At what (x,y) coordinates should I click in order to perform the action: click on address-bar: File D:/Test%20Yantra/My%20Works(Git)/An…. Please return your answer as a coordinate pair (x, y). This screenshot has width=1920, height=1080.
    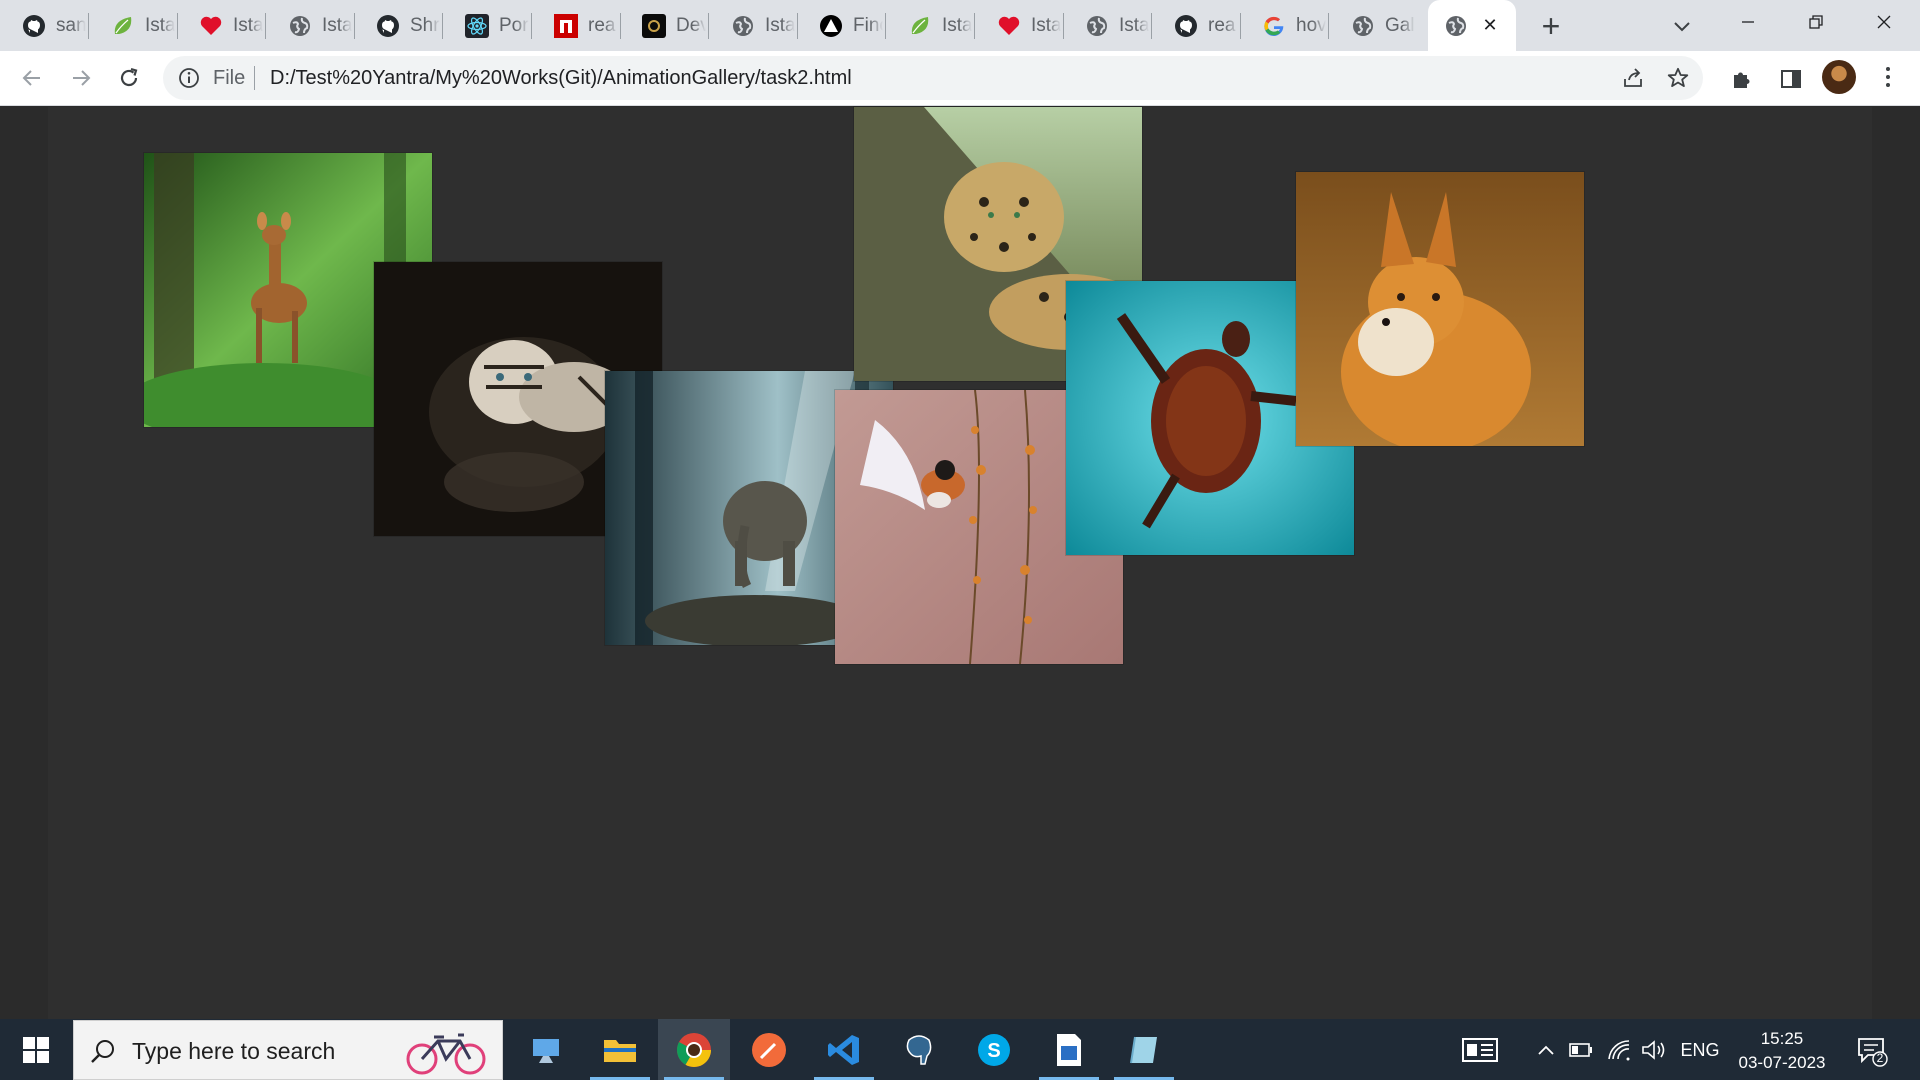
    Looking at the image, I should click on (933, 78).